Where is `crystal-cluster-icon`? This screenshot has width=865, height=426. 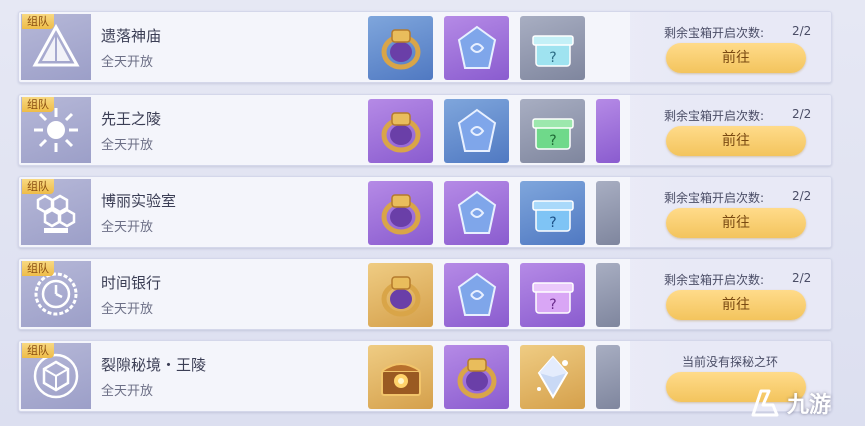 crystal-cluster-icon is located at coordinates (552, 377).